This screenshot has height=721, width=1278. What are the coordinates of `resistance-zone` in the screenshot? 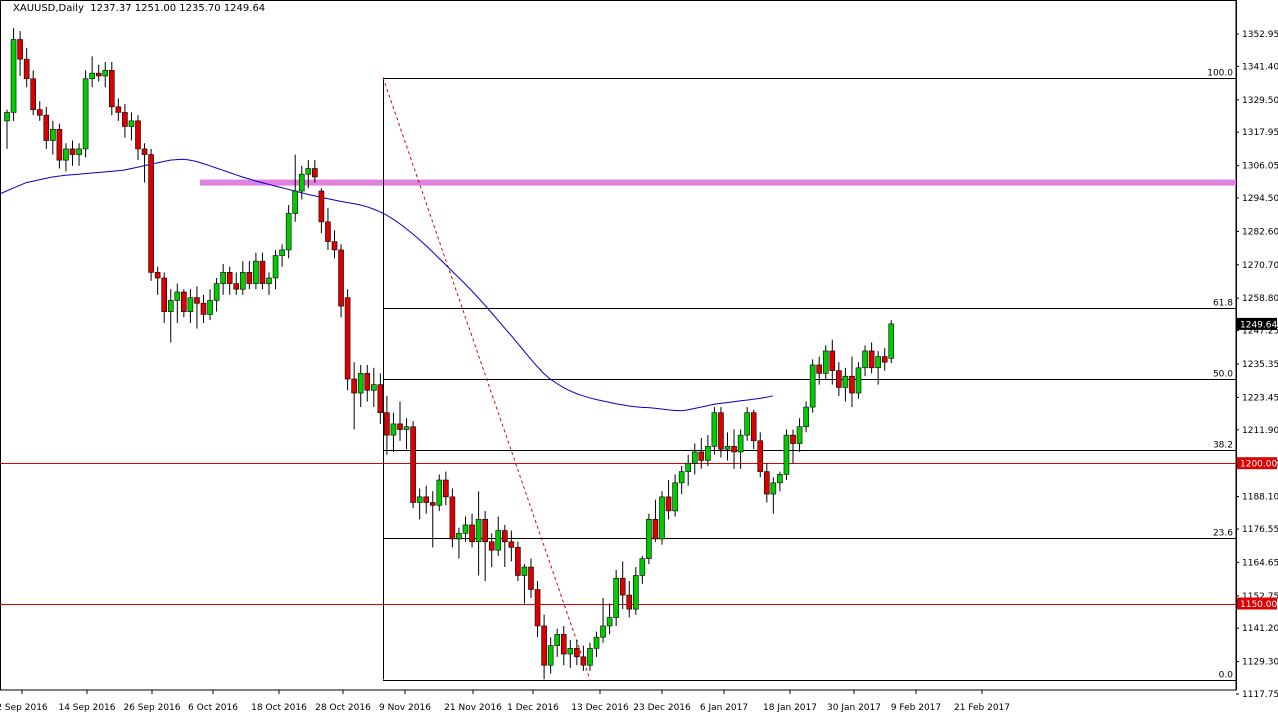 It's located at (718, 182).